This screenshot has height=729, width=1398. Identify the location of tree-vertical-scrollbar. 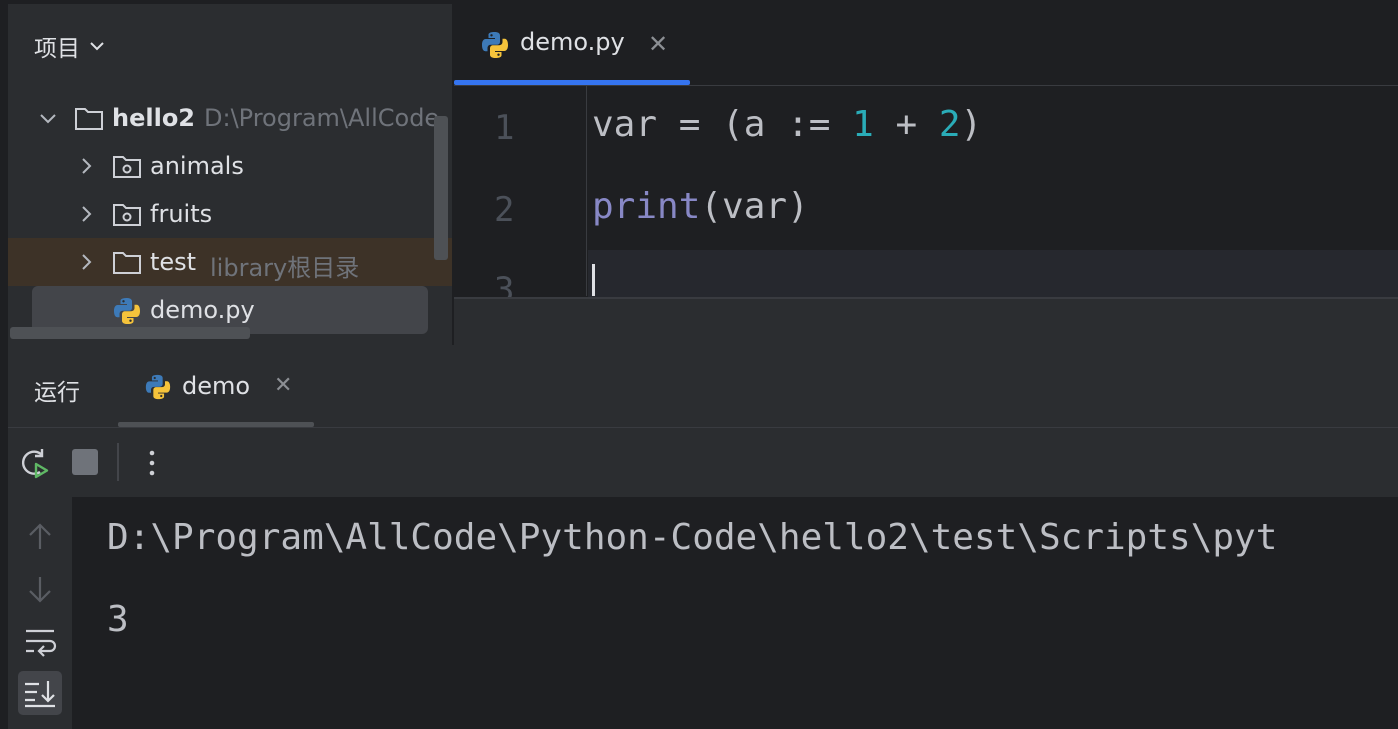
(441, 188).